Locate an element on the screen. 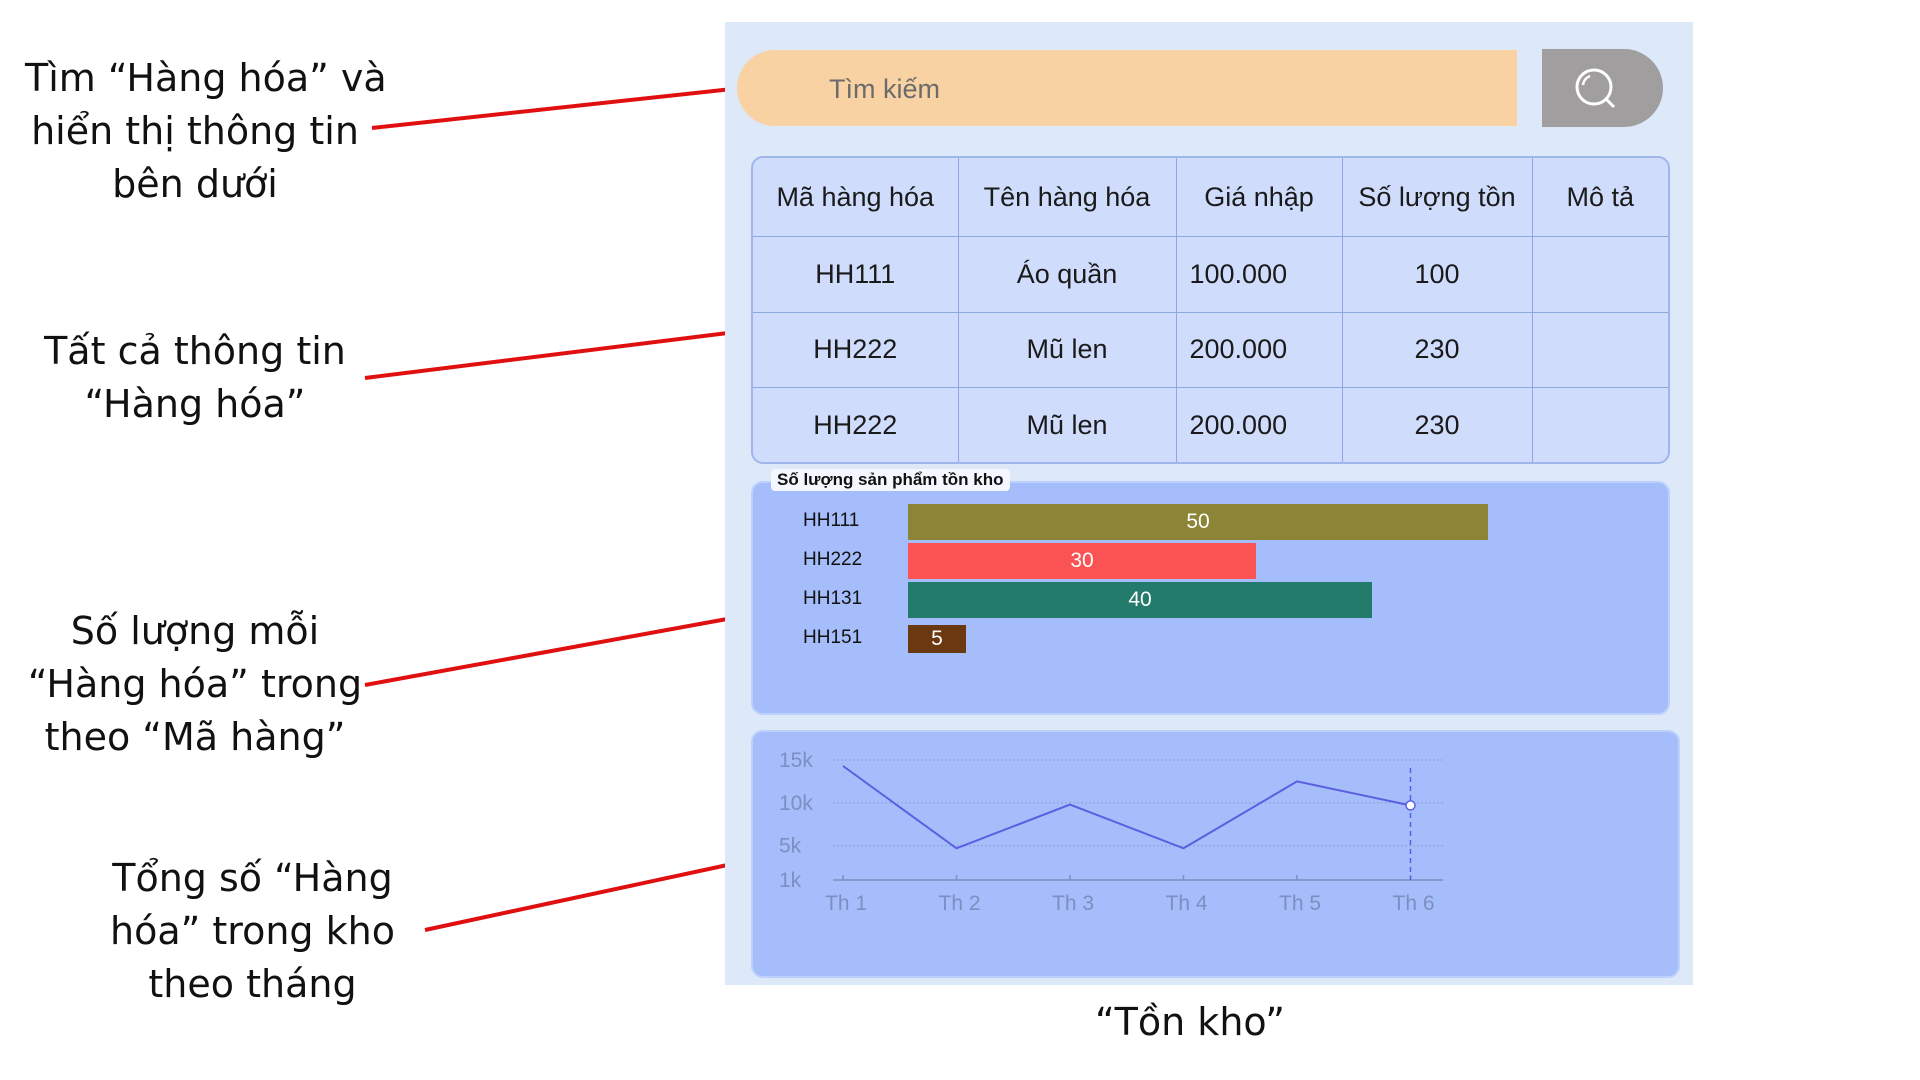  line-chart-svg: 15k 10k 5k 1k Th 1 Th 2 Th 3 Th 4 Th 5 Th 6 is located at coordinates (1111, 832).